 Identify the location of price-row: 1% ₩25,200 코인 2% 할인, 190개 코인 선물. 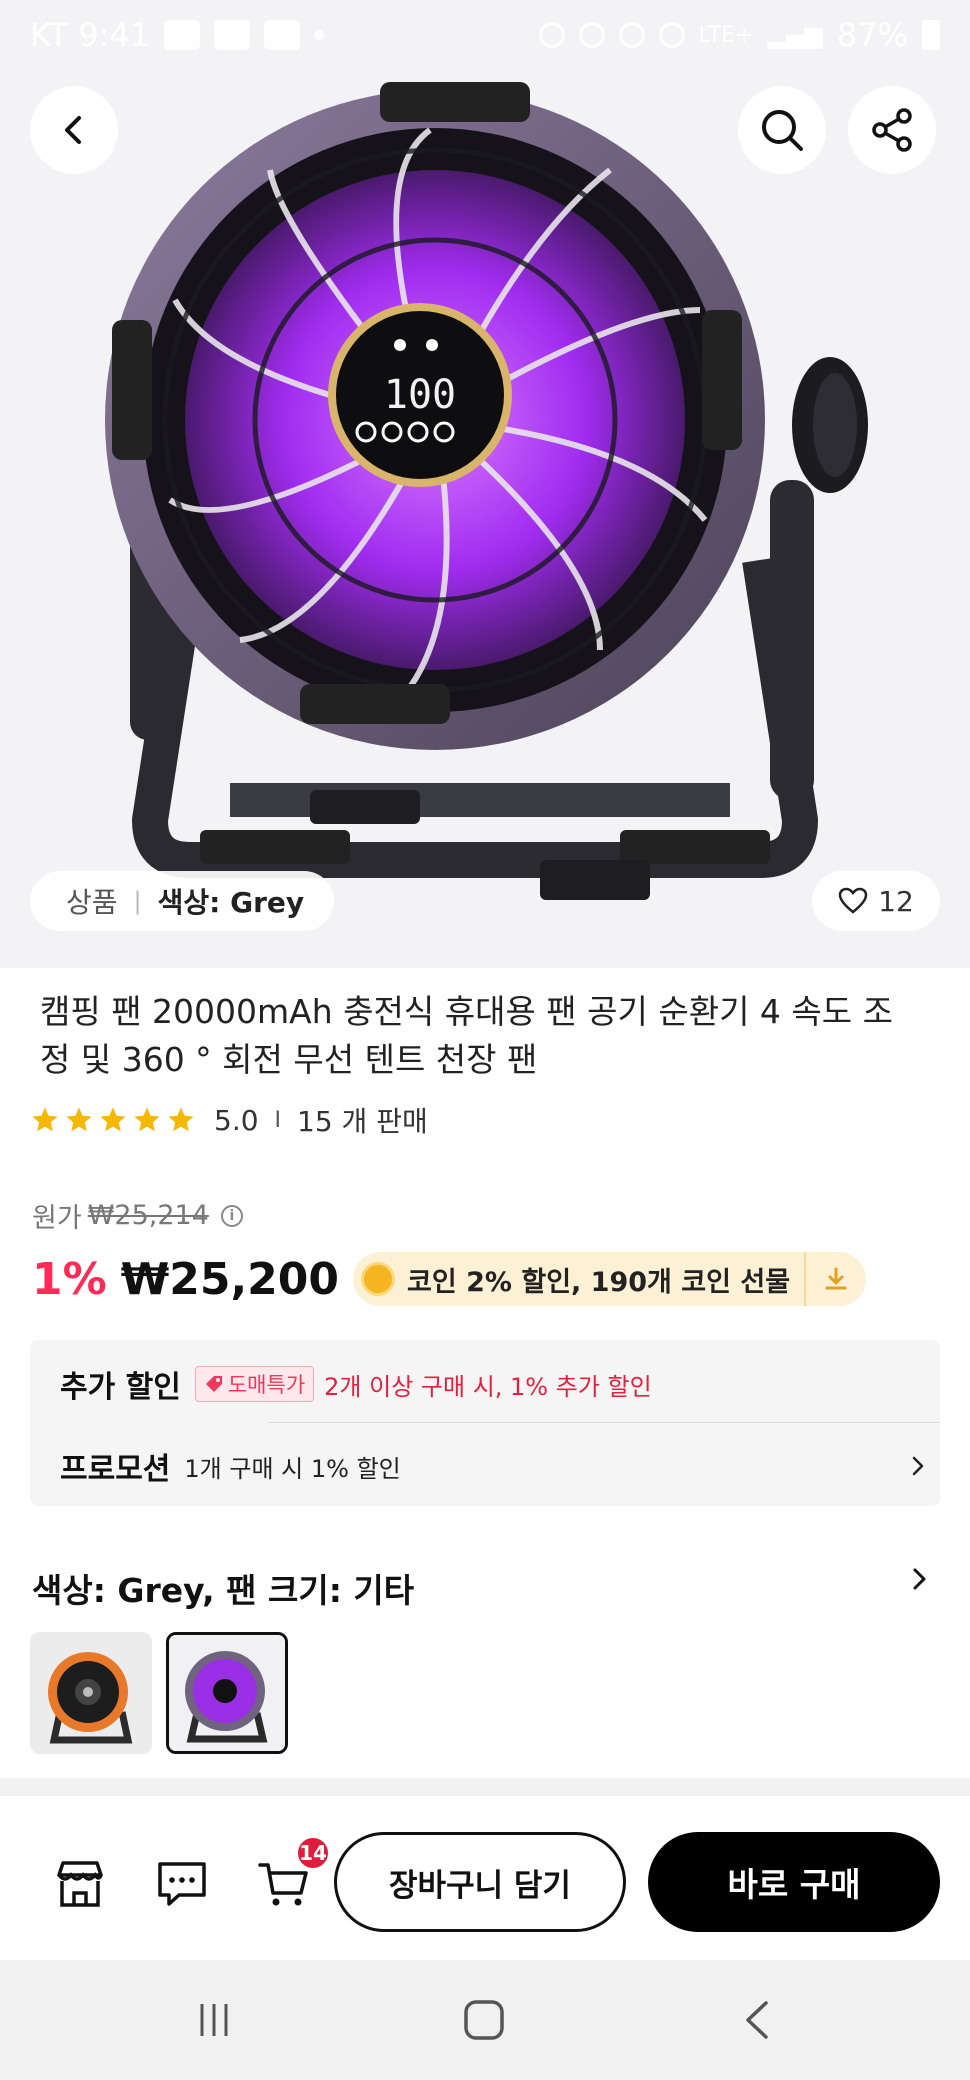
(449, 1279).